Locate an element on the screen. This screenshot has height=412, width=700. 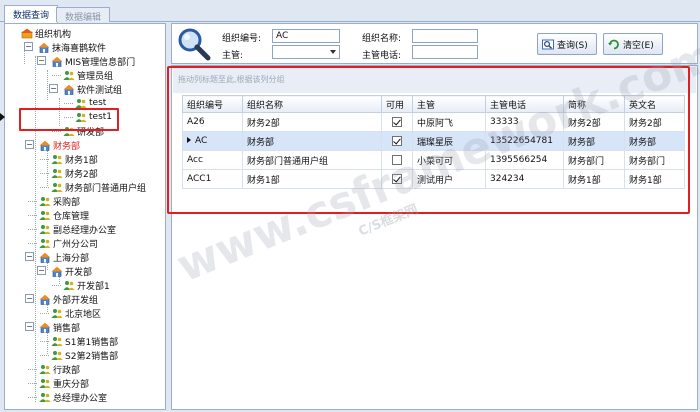
tree-node-label: 财务2部 is located at coordinates (81, 174).